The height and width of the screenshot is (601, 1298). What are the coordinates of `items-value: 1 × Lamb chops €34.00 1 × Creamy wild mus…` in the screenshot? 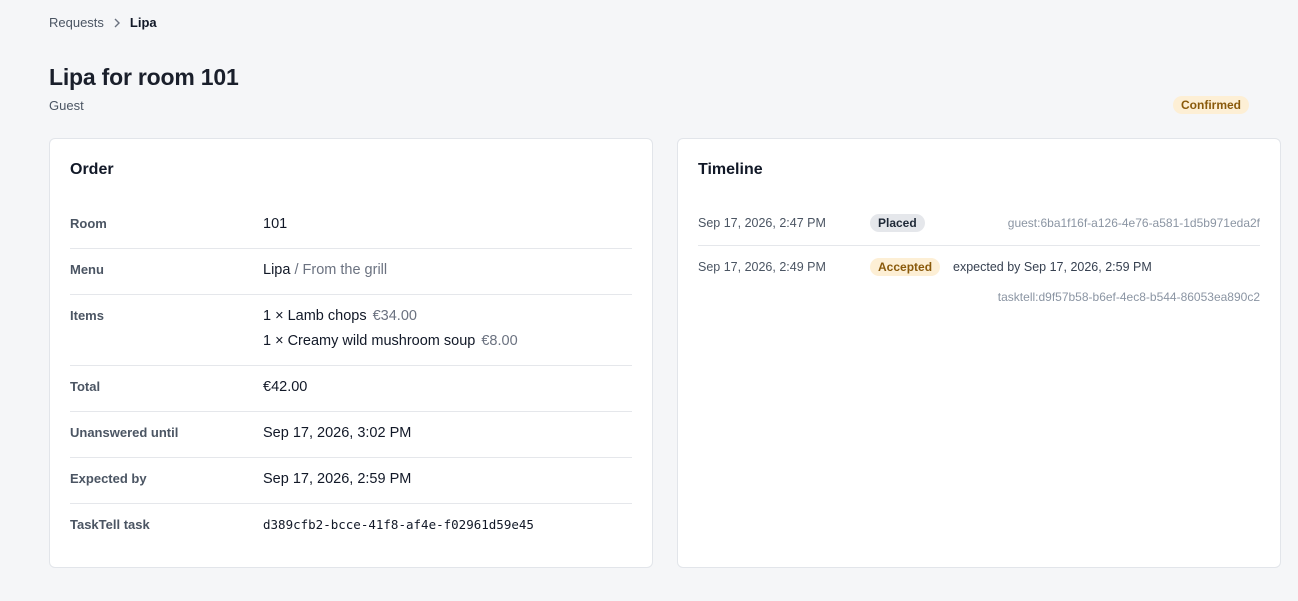 It's located at (390, 330).